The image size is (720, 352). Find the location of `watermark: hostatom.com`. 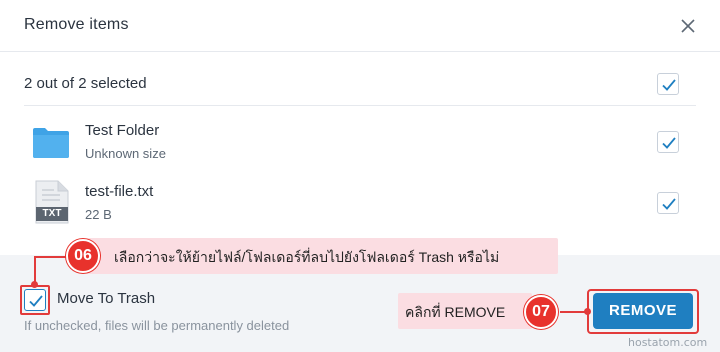

watermark: hostatom.com is located at coordinates (668, 342).